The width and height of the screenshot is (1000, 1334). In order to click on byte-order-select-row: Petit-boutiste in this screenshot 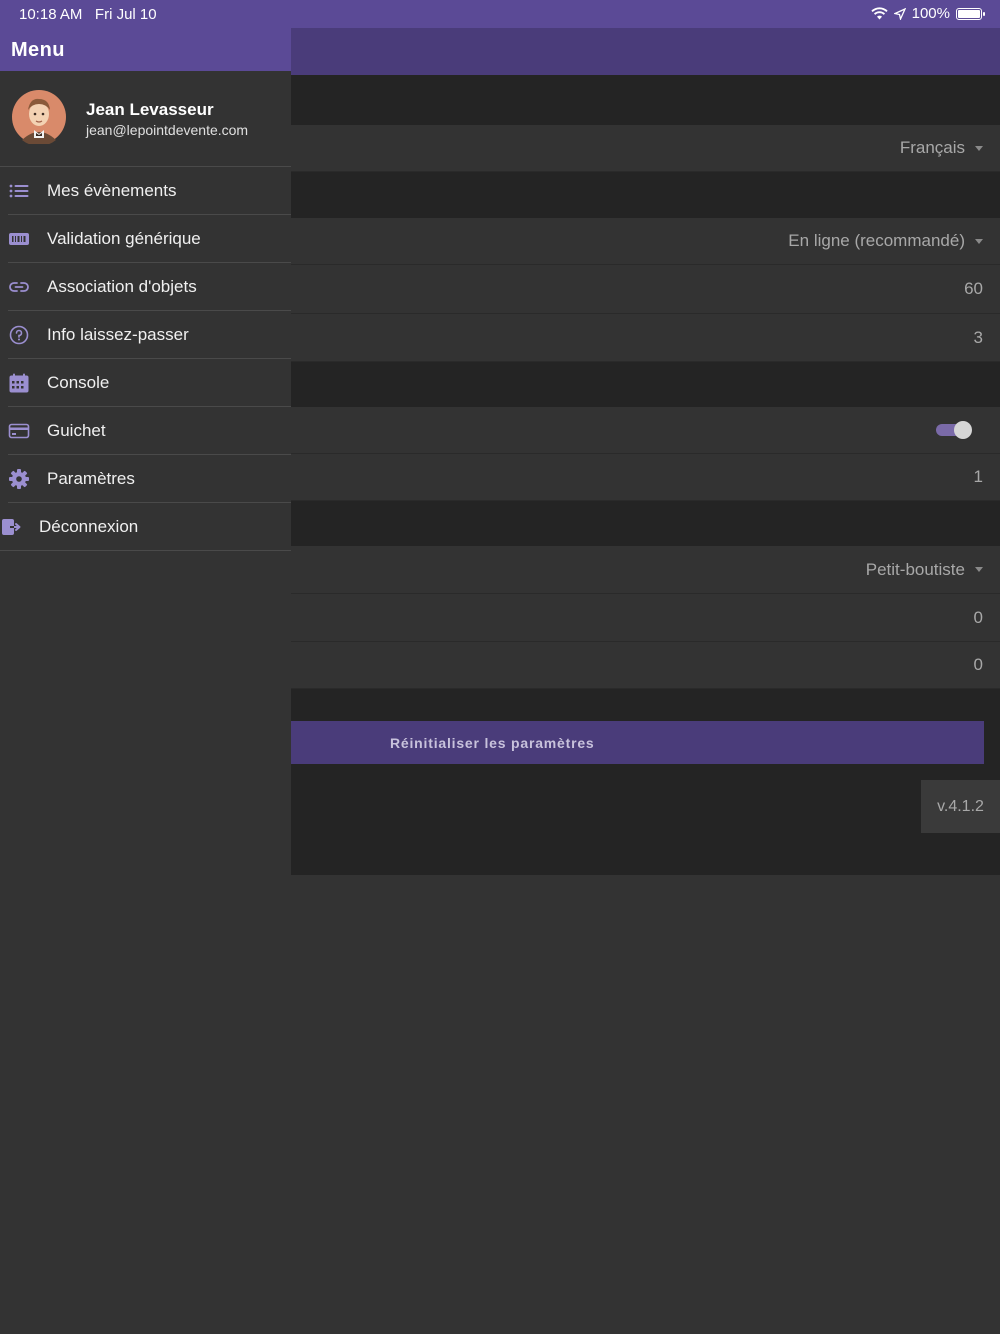, I will do `click(645, 570)`.